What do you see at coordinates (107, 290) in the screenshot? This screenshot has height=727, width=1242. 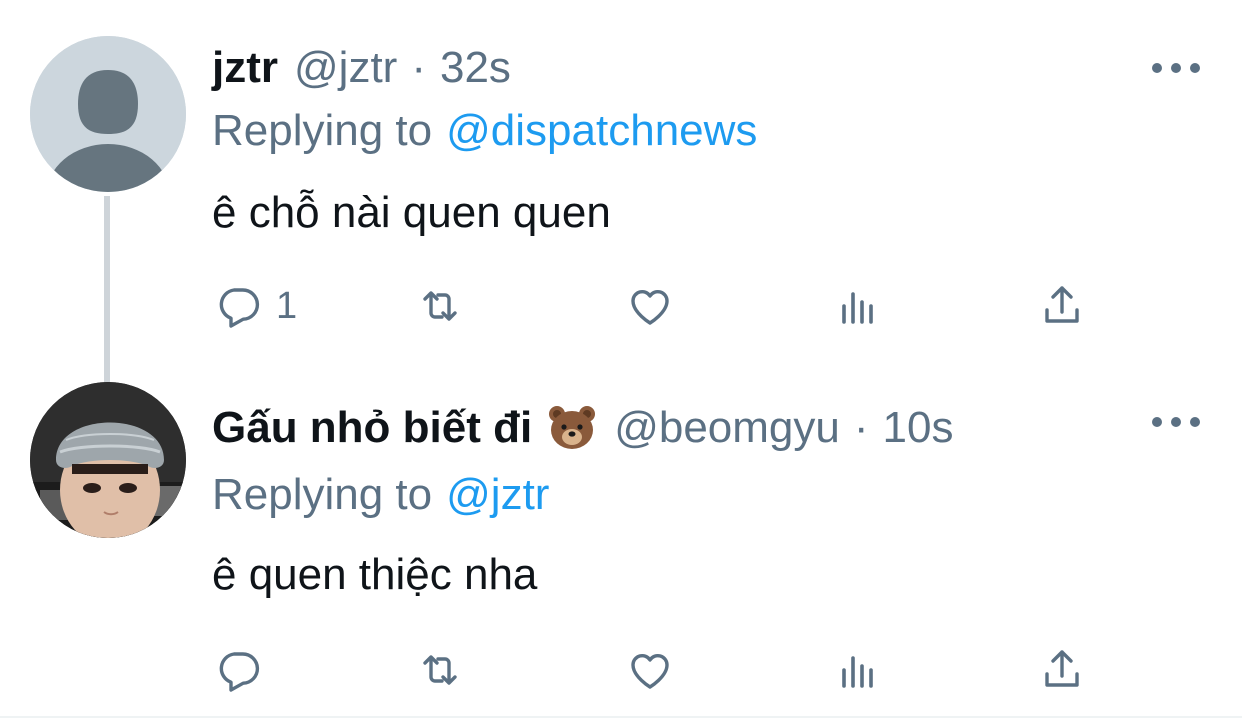 I see `thread-connector` at bounding box center [107, 290].